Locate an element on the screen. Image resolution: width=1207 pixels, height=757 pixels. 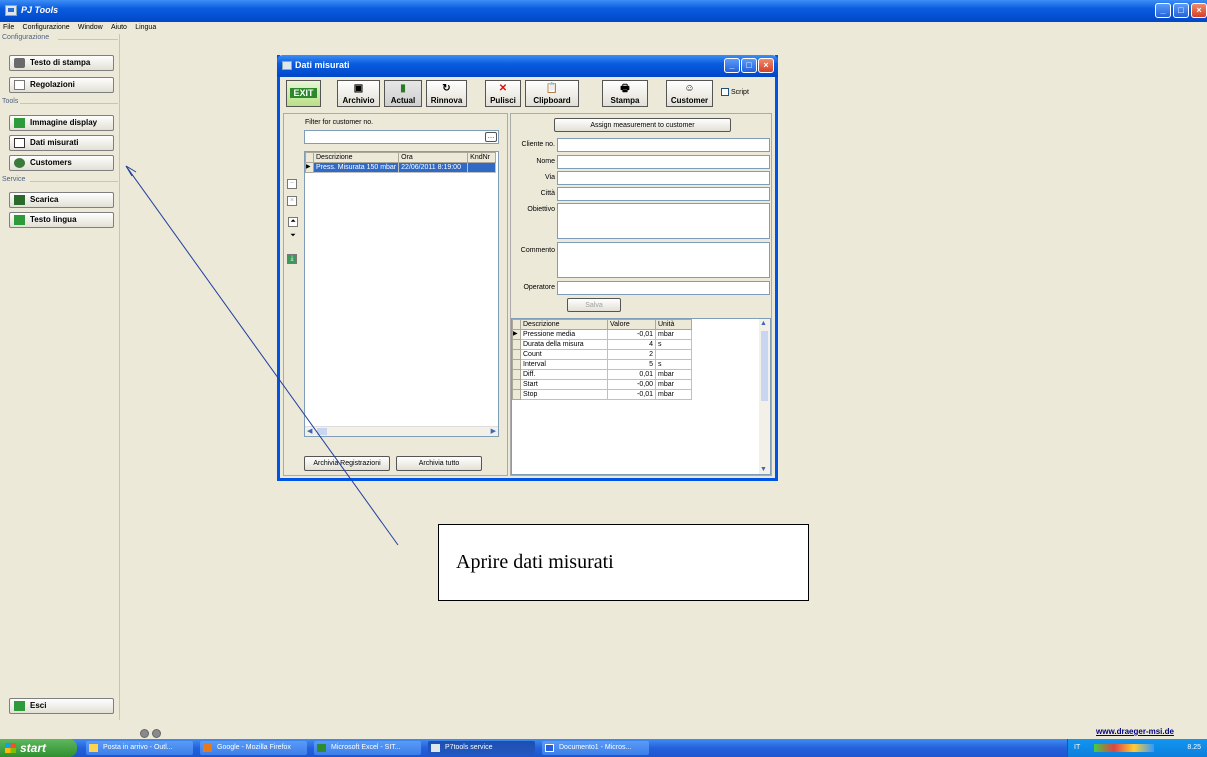
menu-configurazione: Configurazione is located at coordinates (46, 28).